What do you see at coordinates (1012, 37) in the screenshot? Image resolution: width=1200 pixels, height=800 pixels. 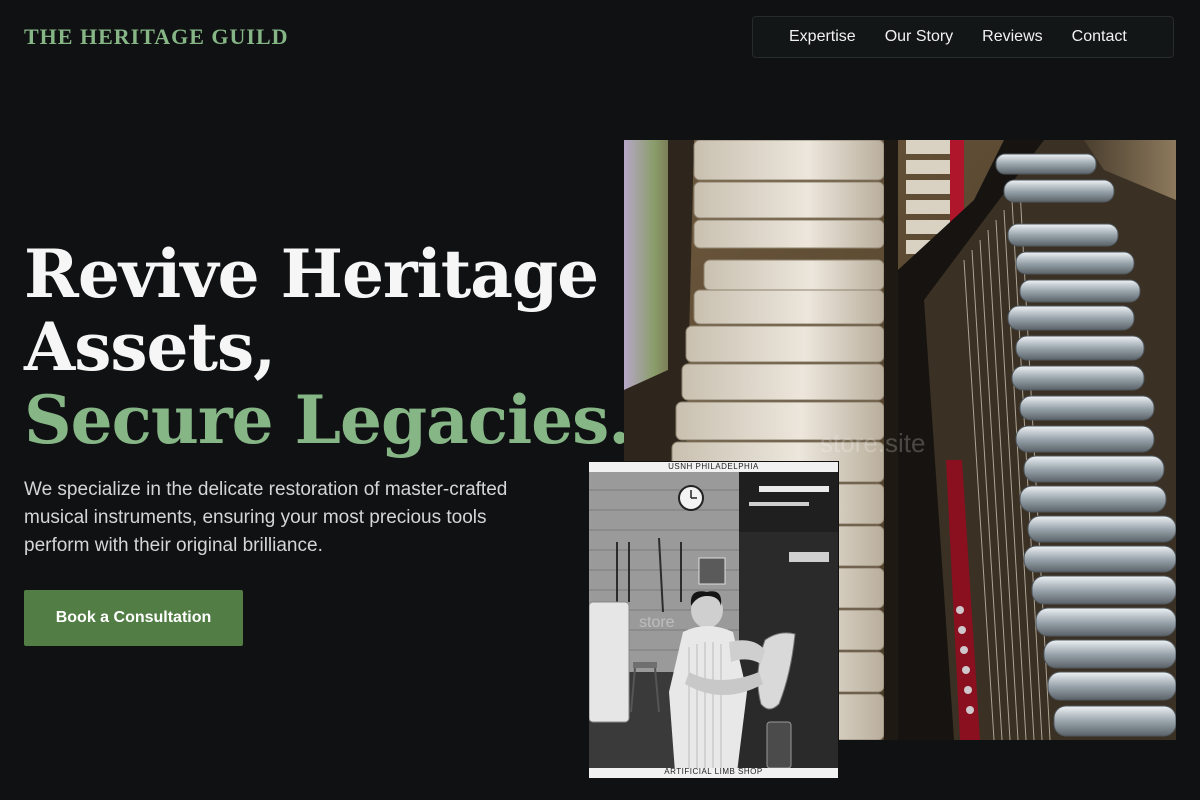 I see `nav-link-reviews: Reviews` at bounding box center [1012, 37].